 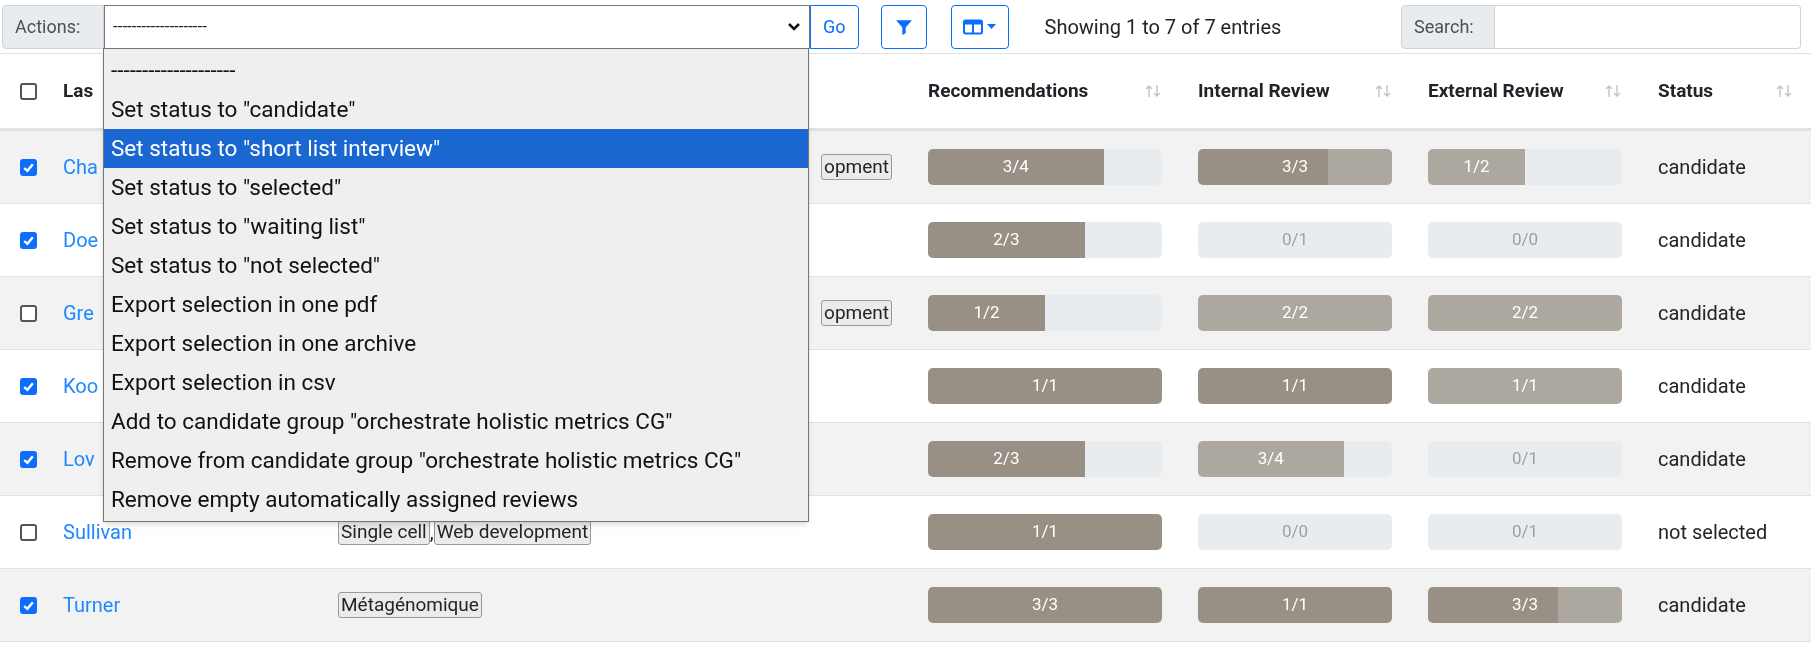 I want to click on menu-option: Set status to "candidate", so click(x=456, y=109).